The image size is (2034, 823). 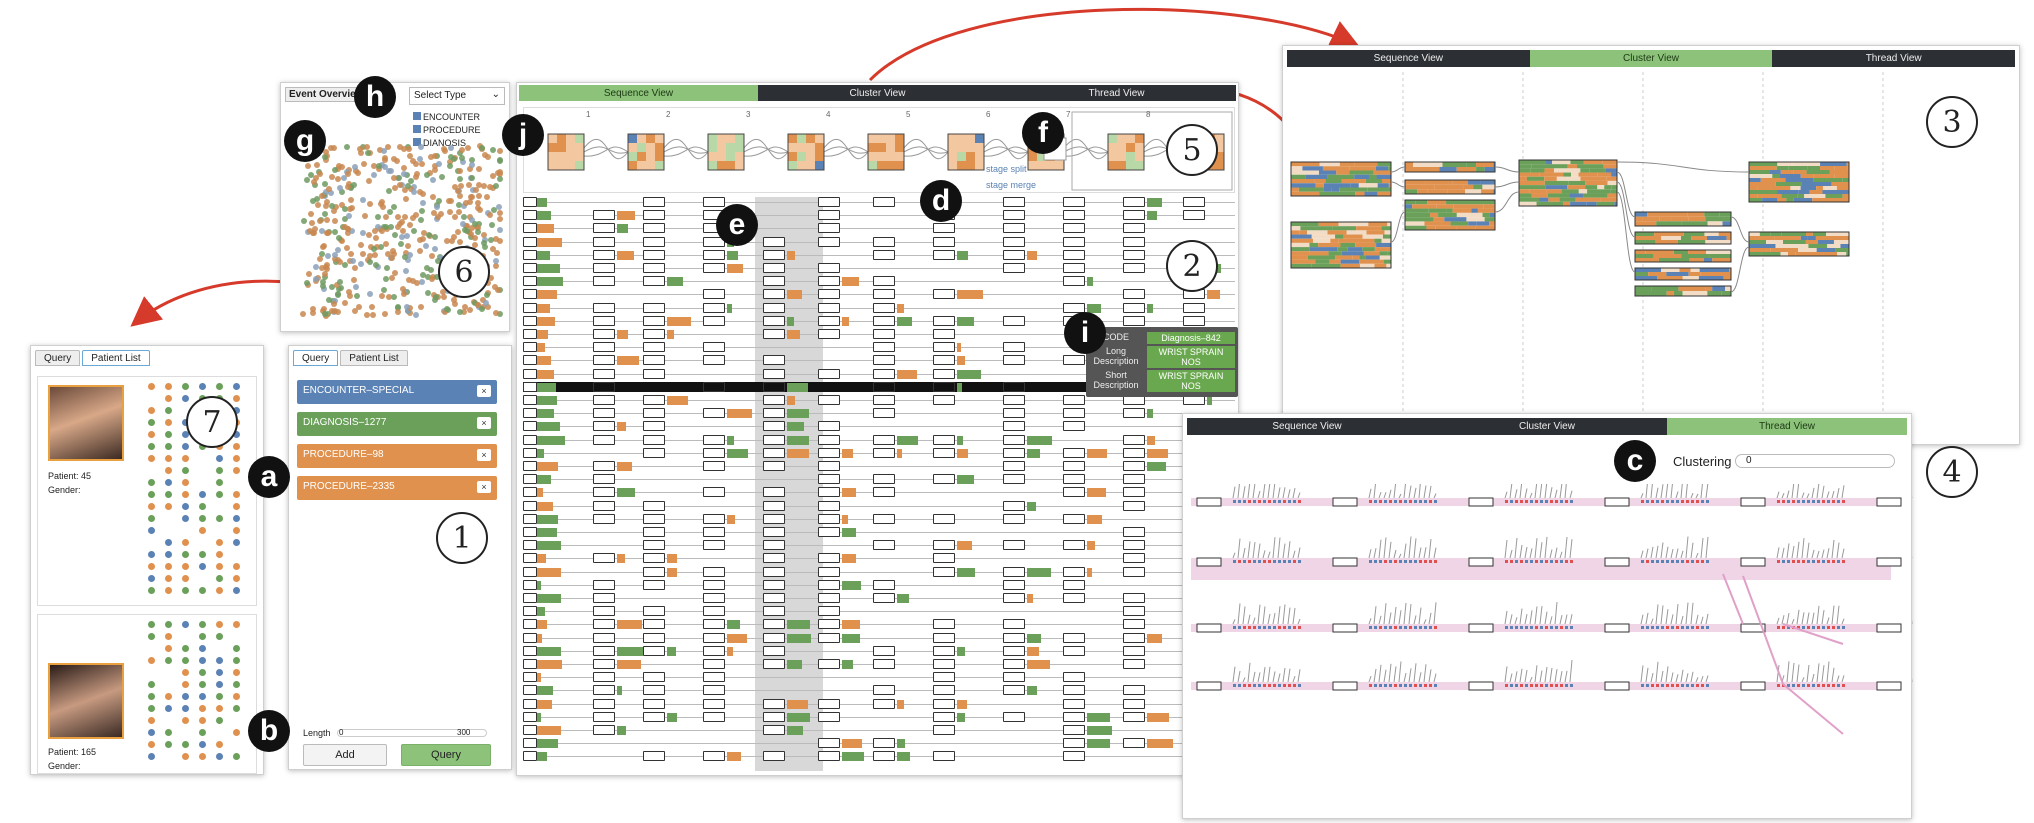 I want to click on sequence-row, so click(x=879, y=730).